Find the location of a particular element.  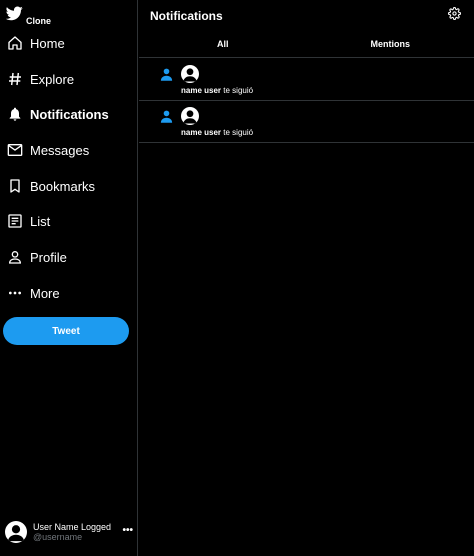

more-icon is located at coordinates (15, 293).